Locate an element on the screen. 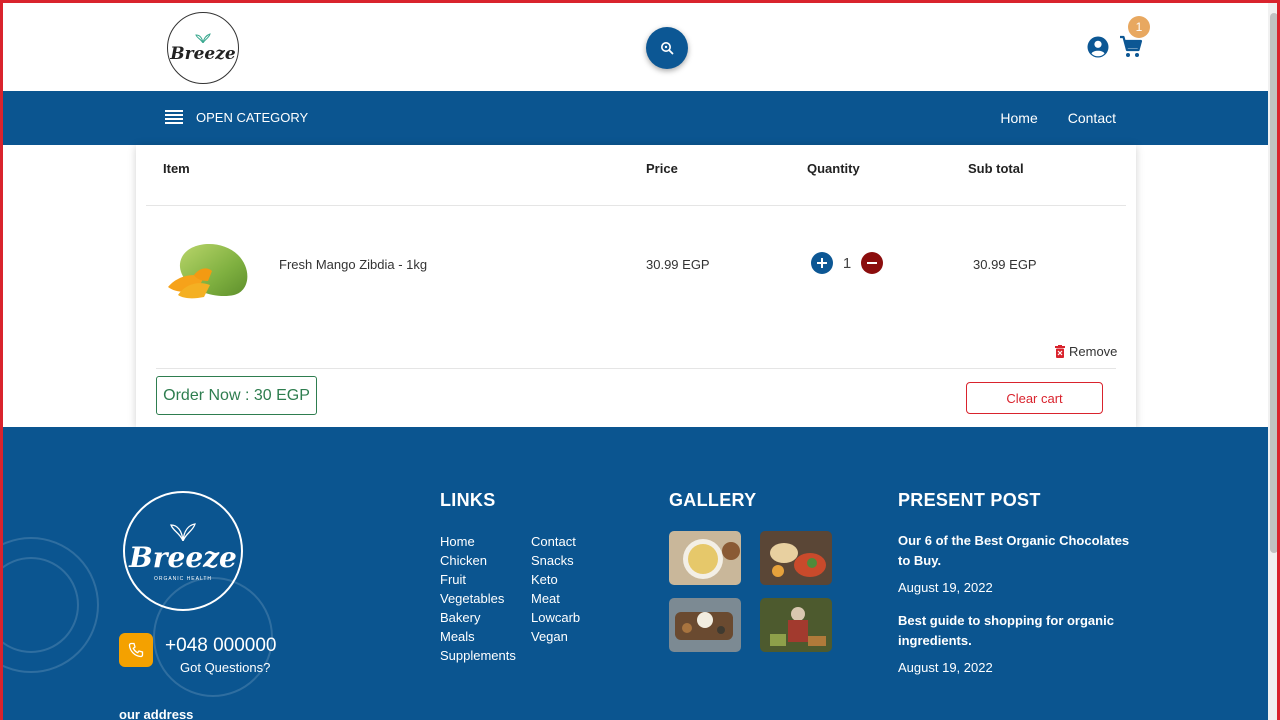 Image resolution: width=1280 pixels, height=720 pixels. footer-link-bakery: Bakery is located at coordinates (478, 617).